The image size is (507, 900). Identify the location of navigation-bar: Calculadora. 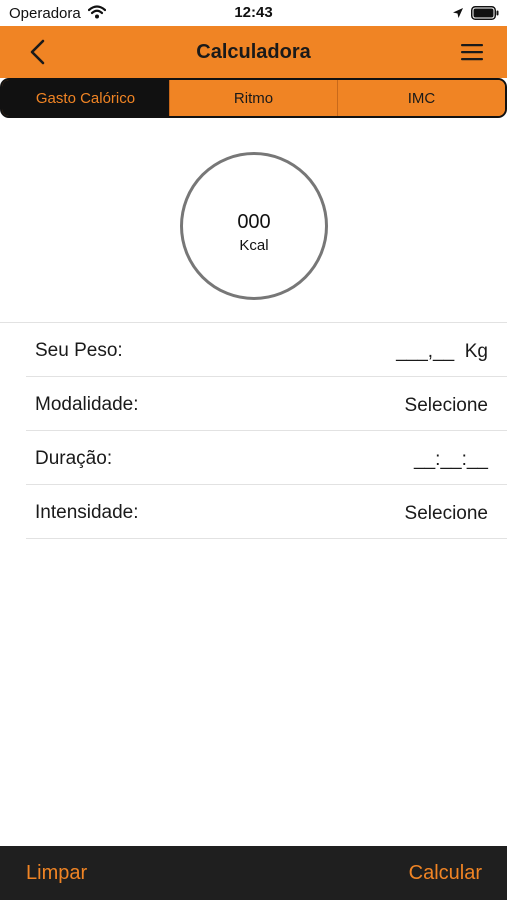
(253, 52).